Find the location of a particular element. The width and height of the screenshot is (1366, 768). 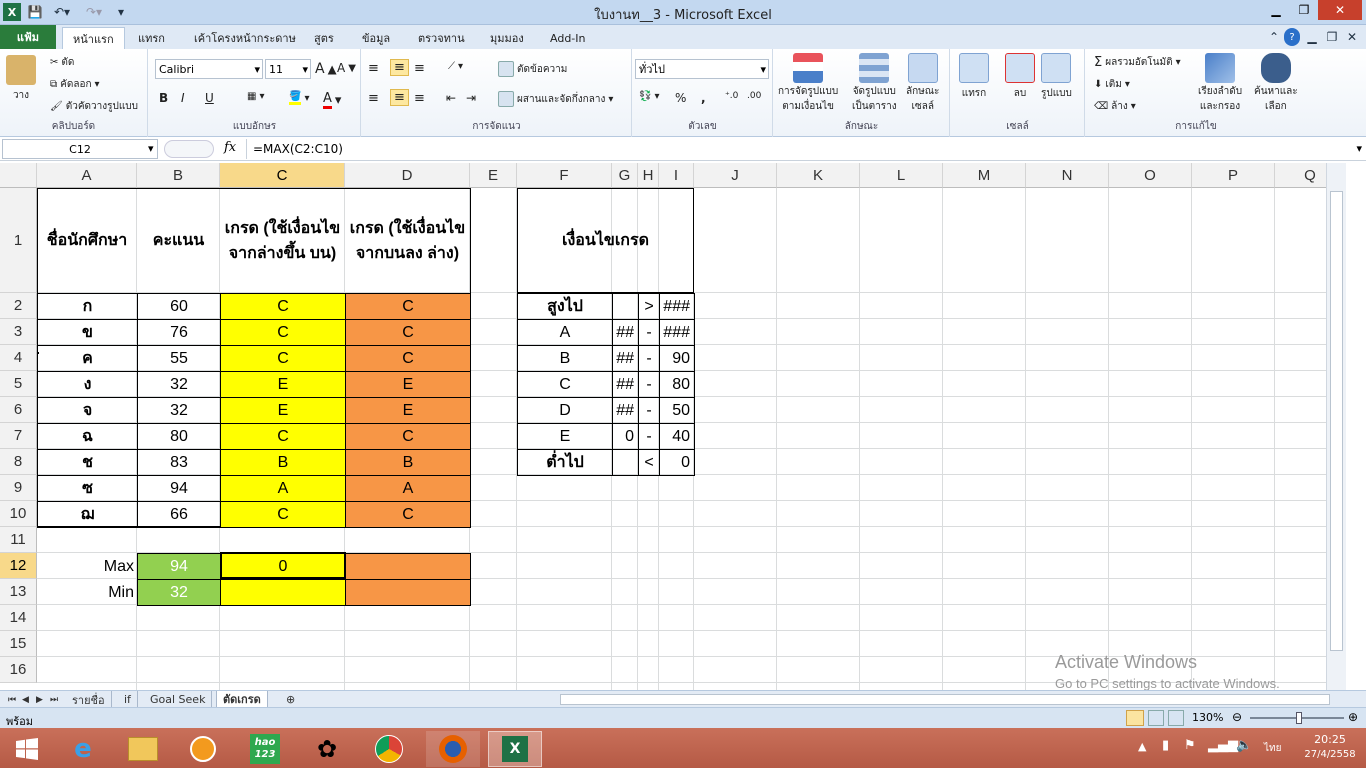

cell-D3: C is located at coordinates (408, 332).